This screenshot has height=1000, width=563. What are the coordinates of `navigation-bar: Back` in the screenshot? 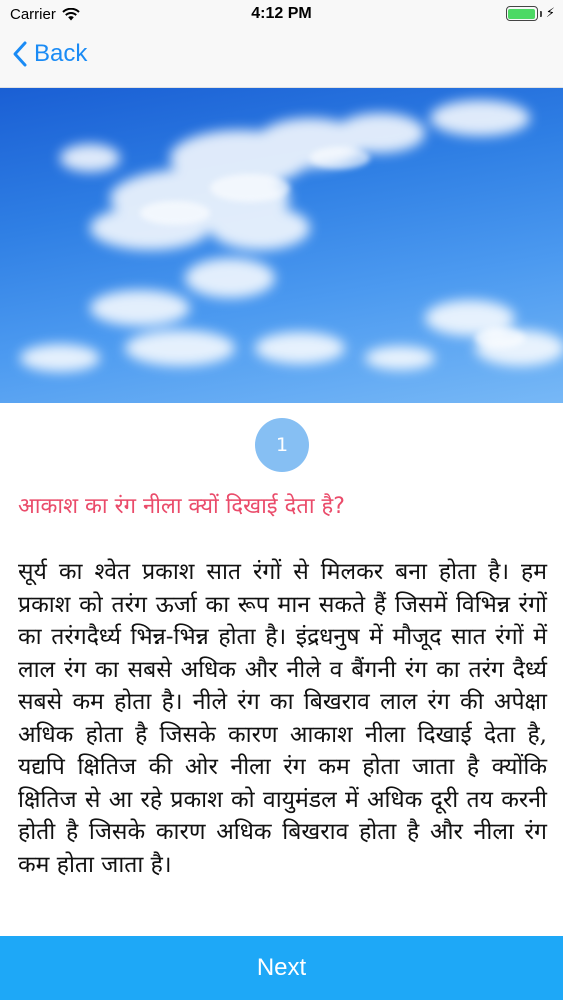 It's located at (281, 59).